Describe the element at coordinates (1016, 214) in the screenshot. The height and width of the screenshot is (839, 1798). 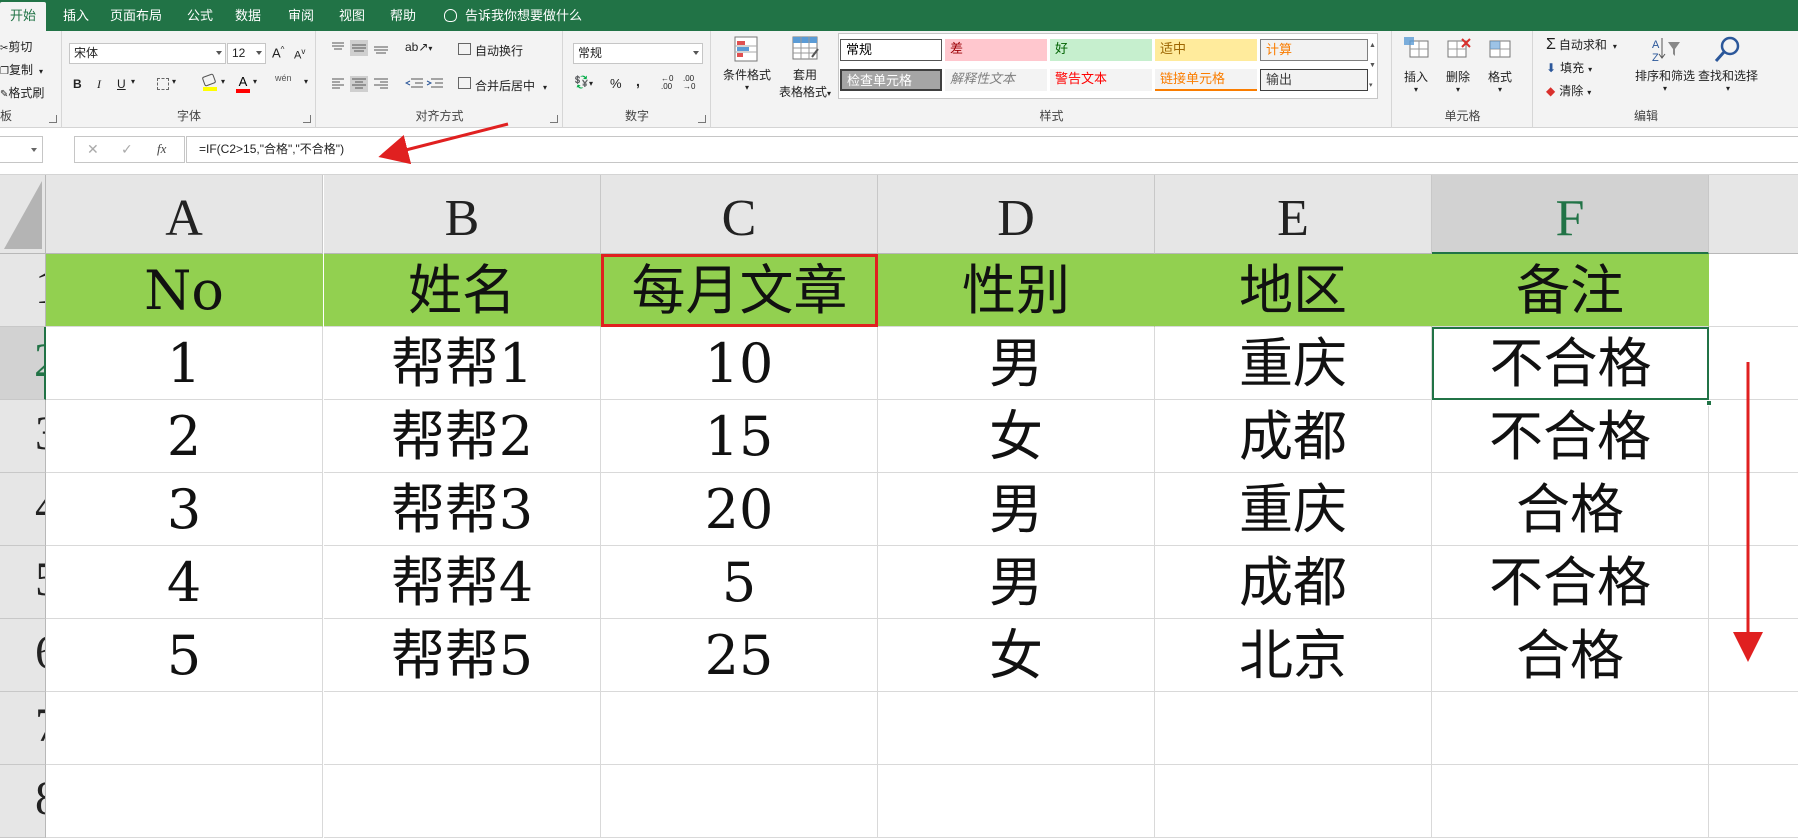
I see `column-header-d: D` at that location.